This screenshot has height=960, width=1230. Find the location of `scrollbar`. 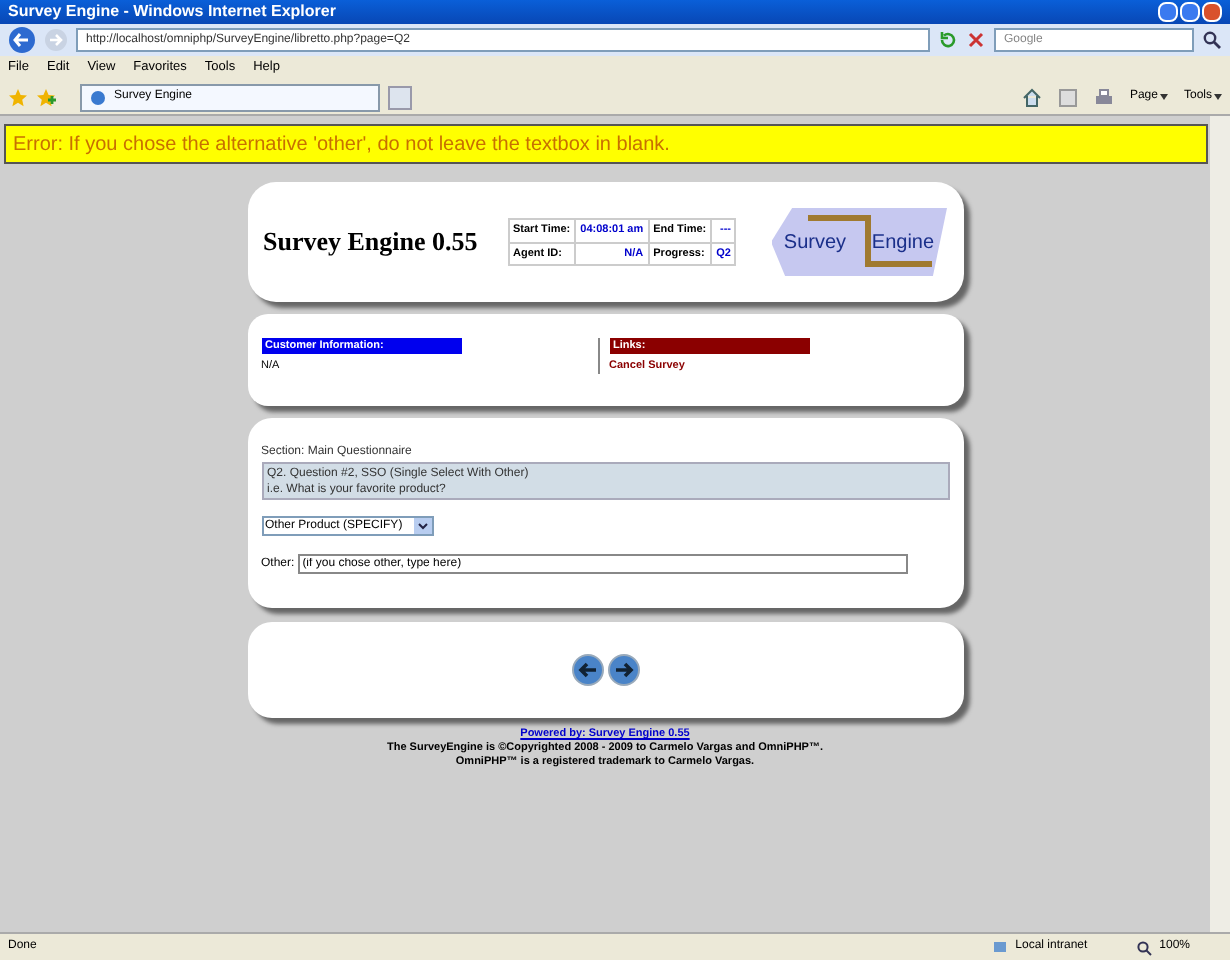

scrollbar is located at coordinates (1220, 524).